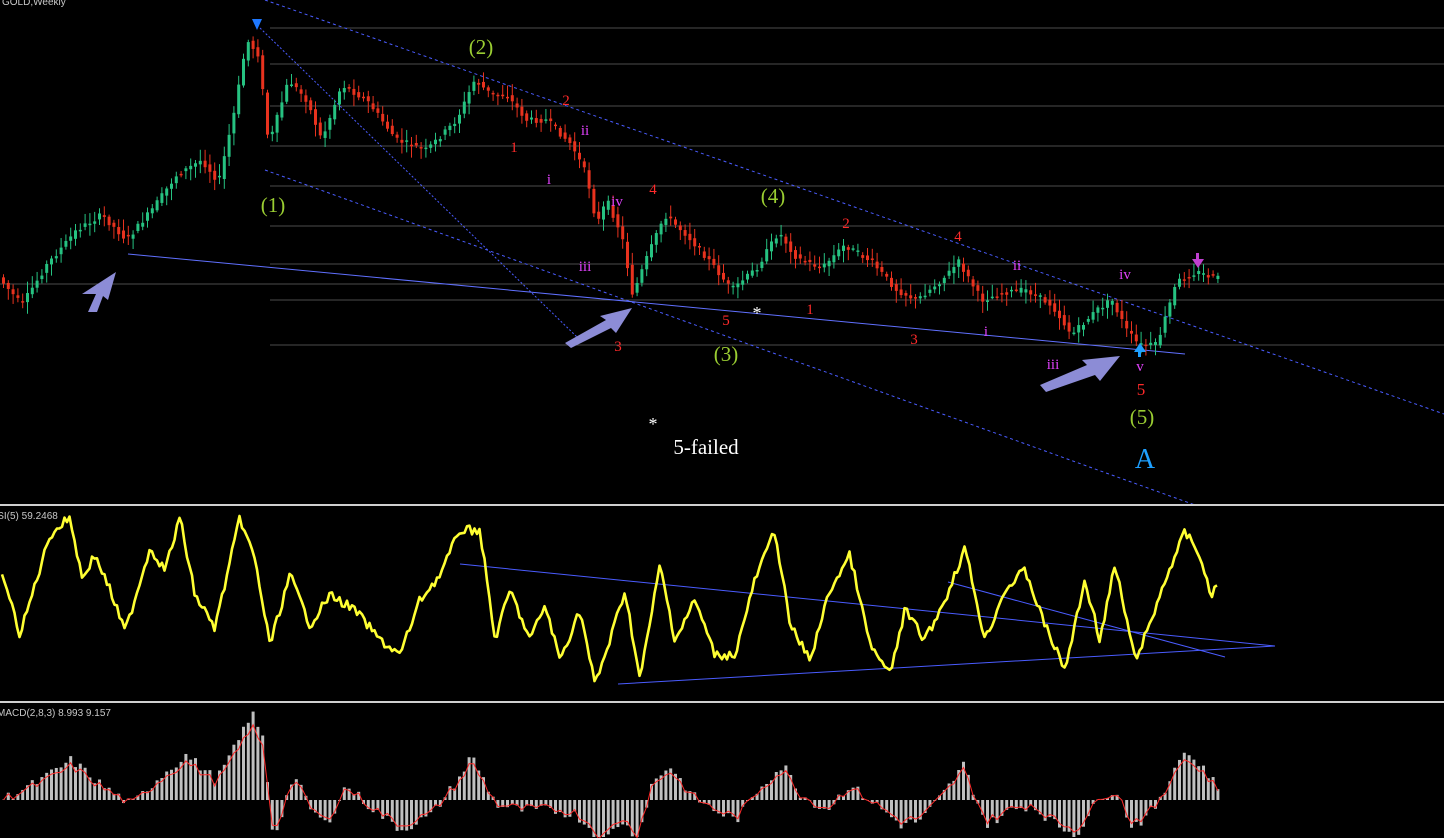 The width and height of the screenshot is (1444, 838). What do you see at coordinates (29, 516) in the screenshot?
I see `rsi-label: RSI(5) 59.2468` at bounding box center [29, 516].